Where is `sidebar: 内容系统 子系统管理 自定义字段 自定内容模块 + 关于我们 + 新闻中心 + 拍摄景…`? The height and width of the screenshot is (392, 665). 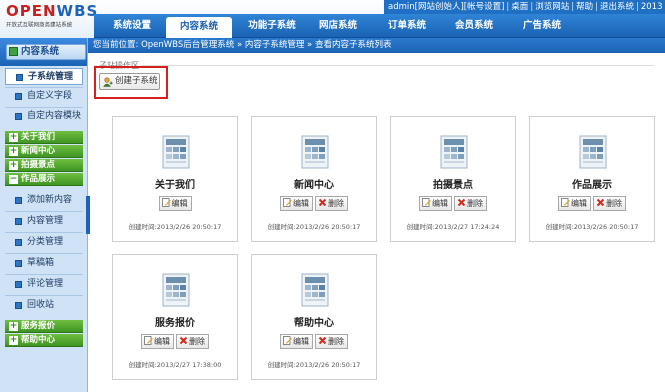 sidebar: 内容系统 子系统管理 自定义字段 自定内容模块 + 关于我们 + 新闻中心 + 拍摄景… is located at coordinates (44, 215).